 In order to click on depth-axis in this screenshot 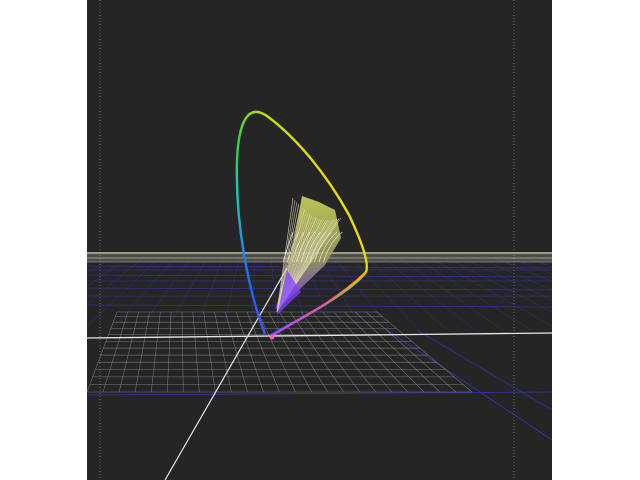, I will do `click(226, 373)`.